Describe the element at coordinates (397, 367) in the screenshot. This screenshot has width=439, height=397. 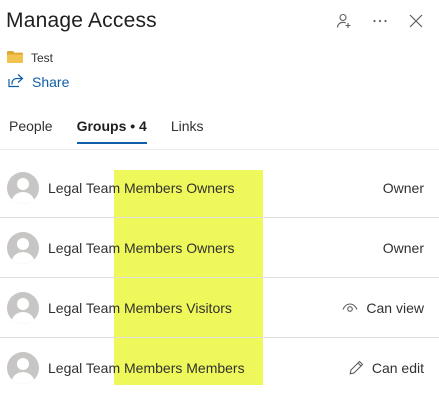
I see `role-label: Can edit` at that location.